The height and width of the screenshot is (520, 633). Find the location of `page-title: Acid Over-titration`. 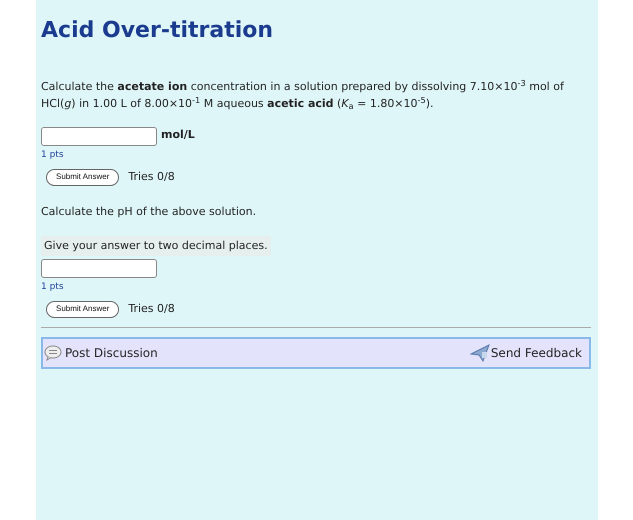

page-title: Acid Over-titration is located at coordinates (157, 31).